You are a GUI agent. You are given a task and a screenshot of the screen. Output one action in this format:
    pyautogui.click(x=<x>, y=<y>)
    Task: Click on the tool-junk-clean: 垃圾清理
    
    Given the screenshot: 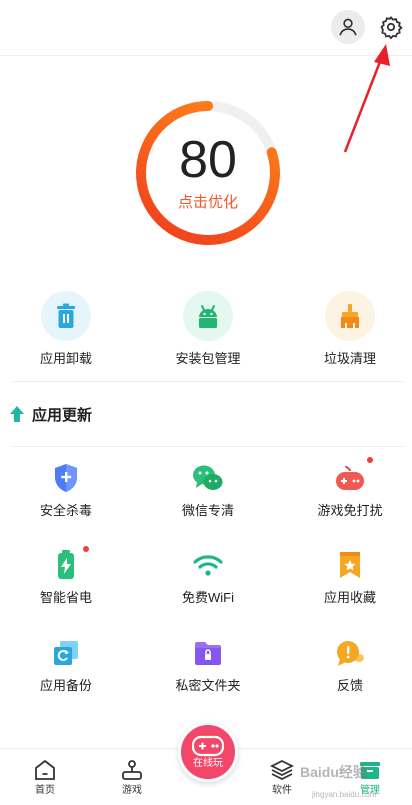 What is the action you would take?
    pyautogui.click(x=350, y=329)
    